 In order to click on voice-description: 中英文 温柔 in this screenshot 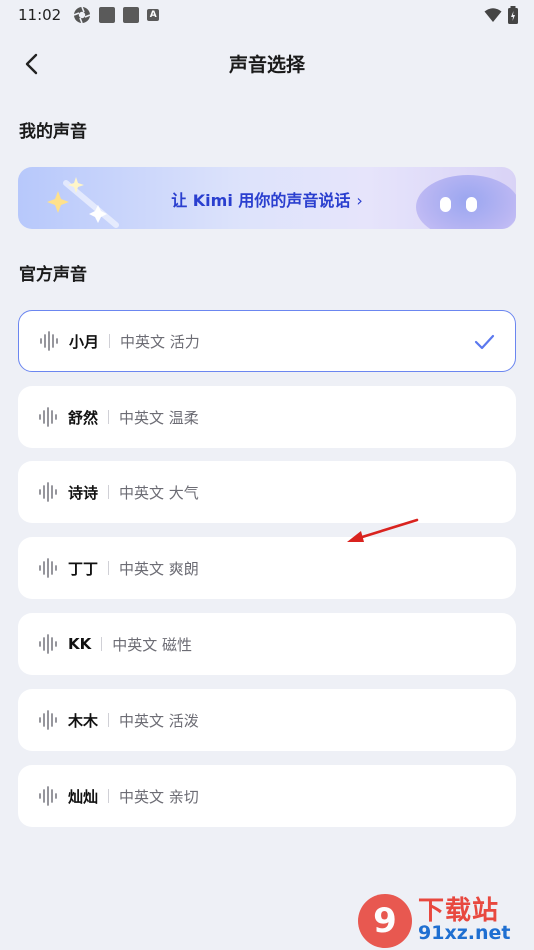, I will do `click(159, 417)`.